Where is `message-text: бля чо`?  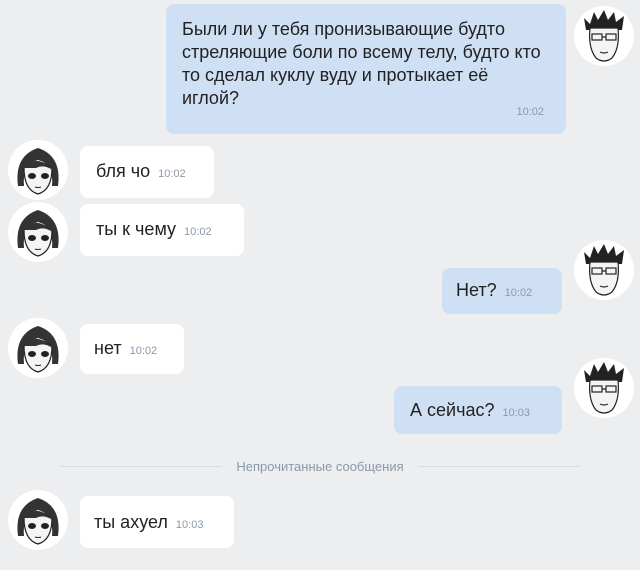
message-text: бля чо is located at coordinates (123, 171).